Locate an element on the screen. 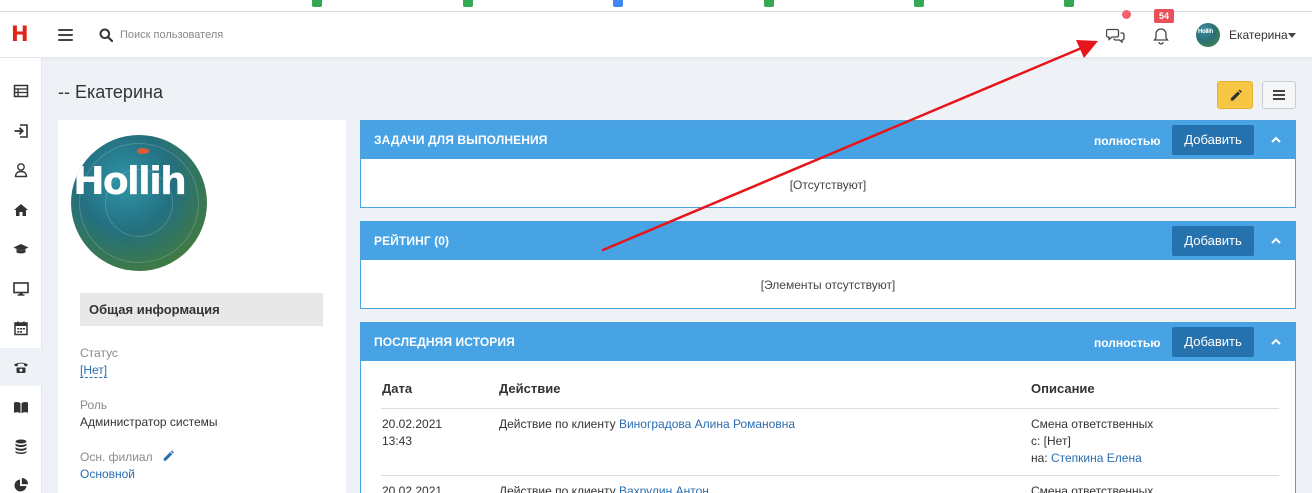 The image size is (1312, 493). history-add-button: Добавить is located at coordinates (1213, 342).